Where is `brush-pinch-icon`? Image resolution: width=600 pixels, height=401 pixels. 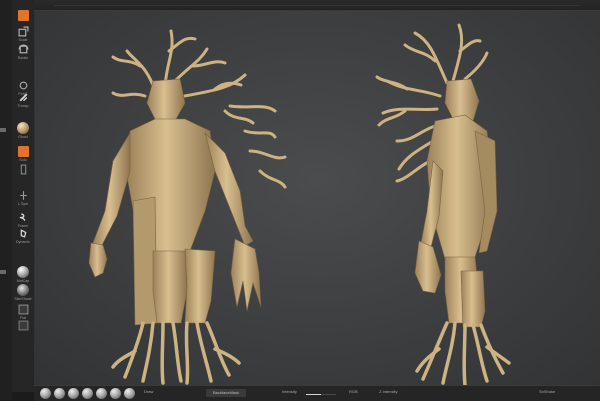
brush-pinch-icon is located at coordinates (129, 393).